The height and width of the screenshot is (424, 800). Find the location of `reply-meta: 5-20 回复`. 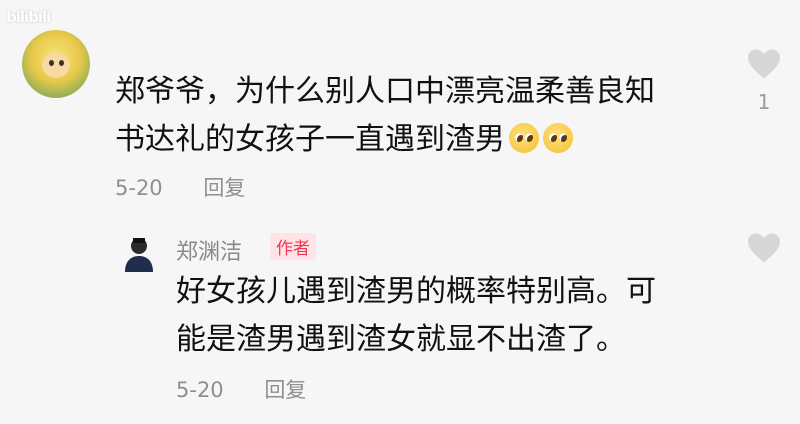

reply-meta: 5-20 回复 is located at coordinates (241, 389).